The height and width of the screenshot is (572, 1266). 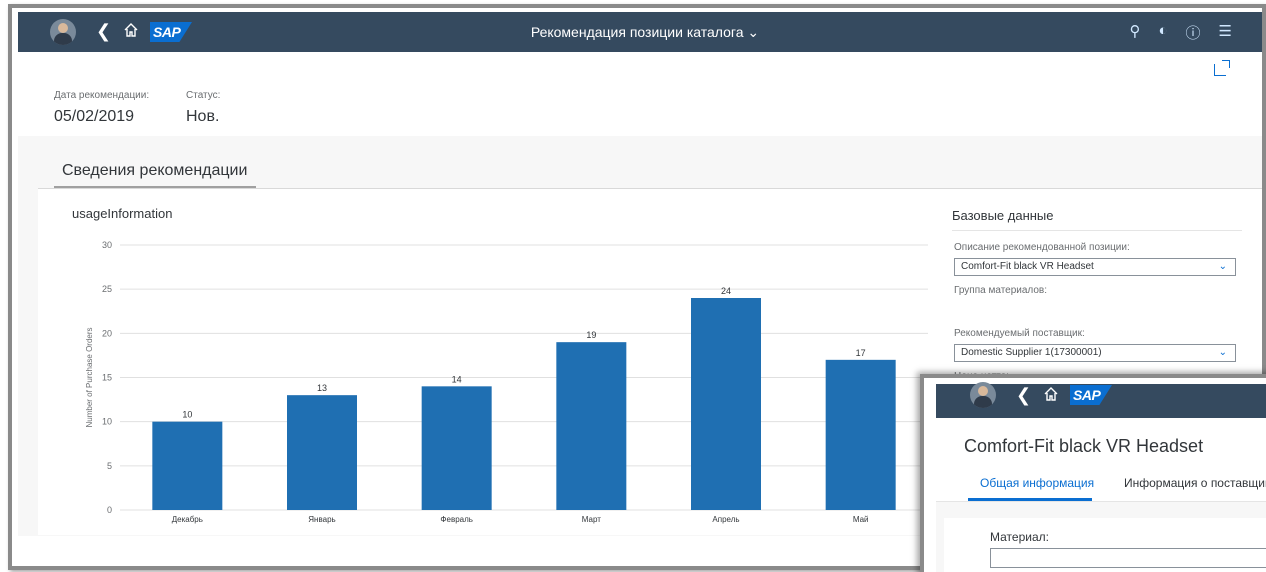 I want to click on basic-data-divider, so click(x=1097, y=230).